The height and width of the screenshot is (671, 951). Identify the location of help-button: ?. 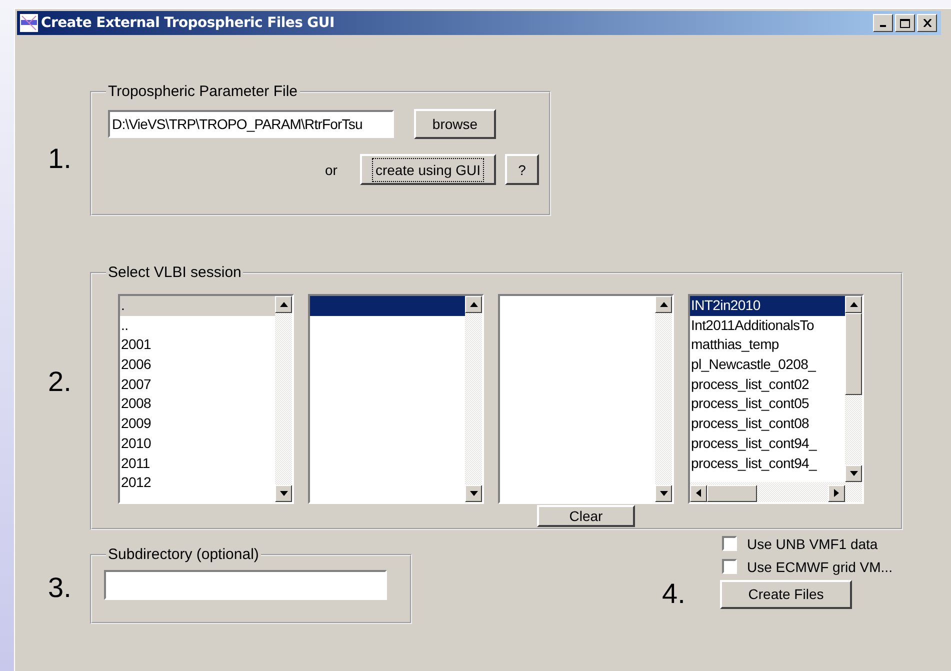
(522, 169).